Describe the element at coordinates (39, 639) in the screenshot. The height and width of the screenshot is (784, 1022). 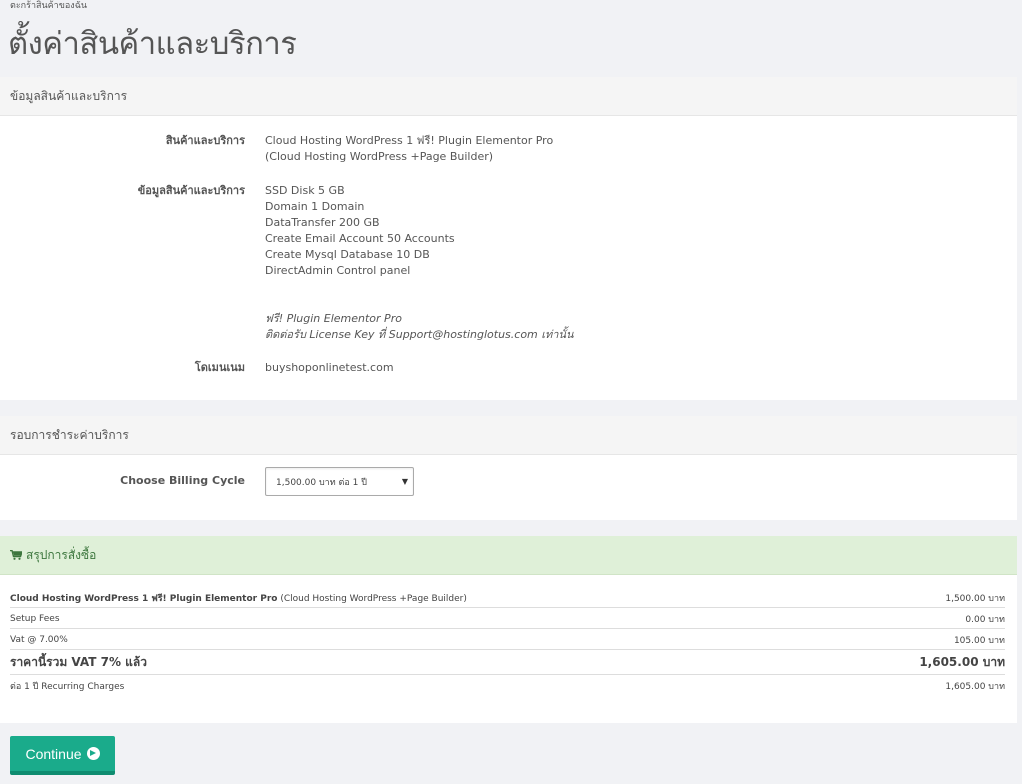
I see `vat-label: Vat @ 7.00%` at that location.